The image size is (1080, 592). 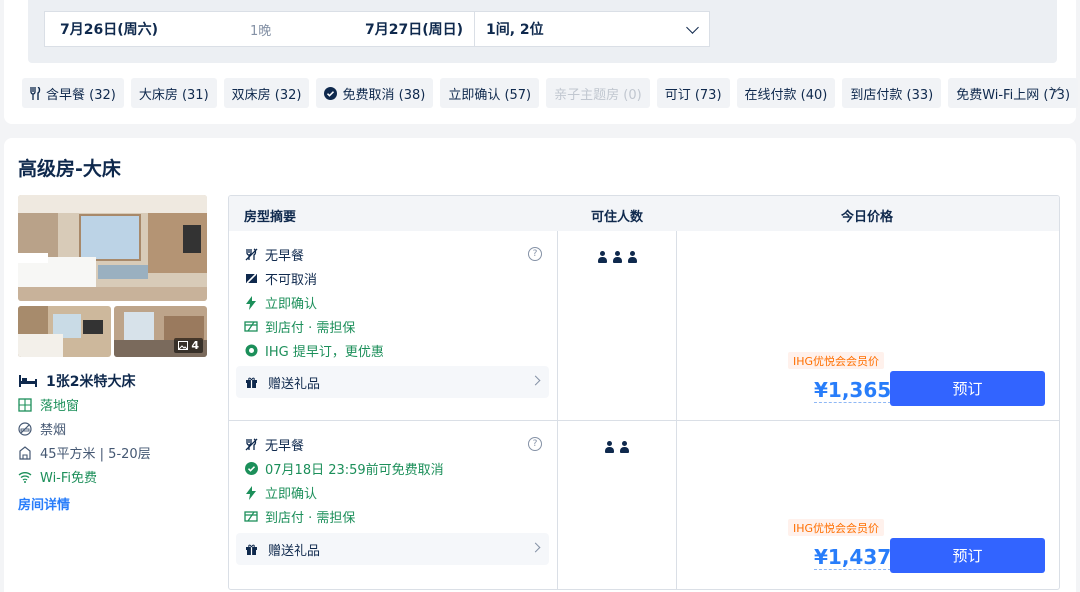 I want to click on feature-label: 07月18日 23:59前可免费取消, so click(x=354, y=470).